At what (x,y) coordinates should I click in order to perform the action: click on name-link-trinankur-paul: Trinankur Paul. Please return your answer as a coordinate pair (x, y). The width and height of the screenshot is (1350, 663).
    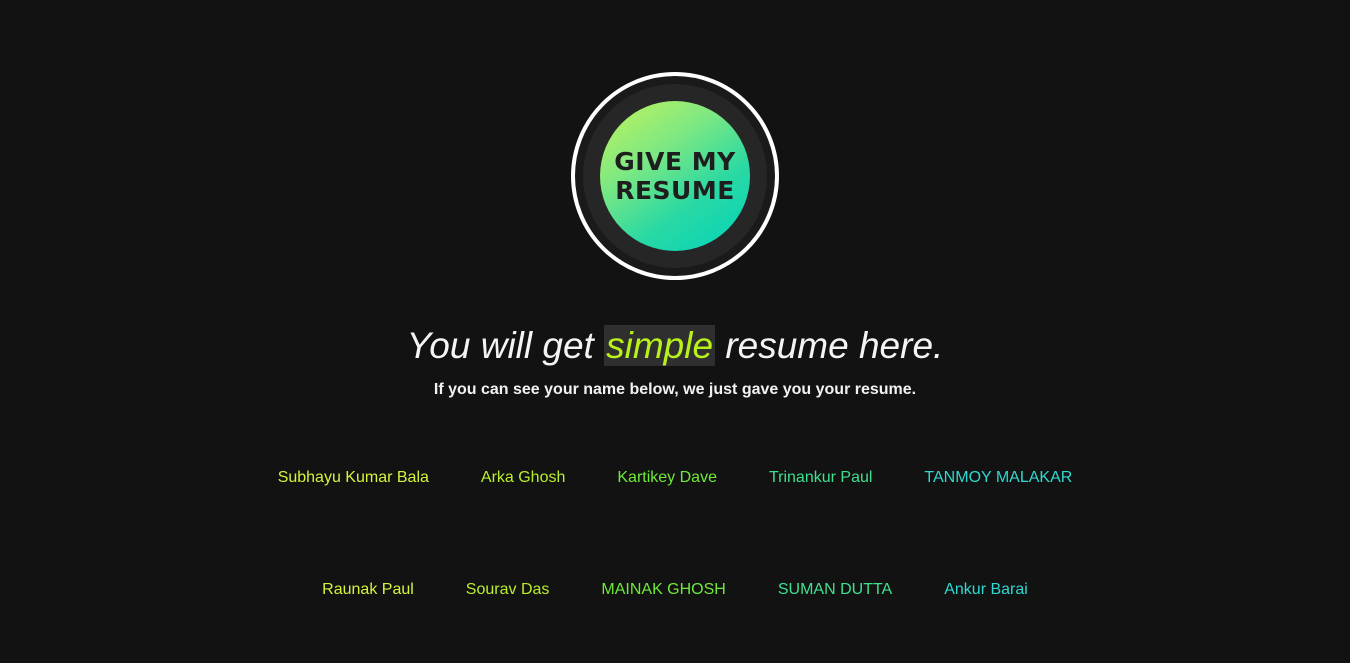
    Looking at the image, I should click on (820, 478).